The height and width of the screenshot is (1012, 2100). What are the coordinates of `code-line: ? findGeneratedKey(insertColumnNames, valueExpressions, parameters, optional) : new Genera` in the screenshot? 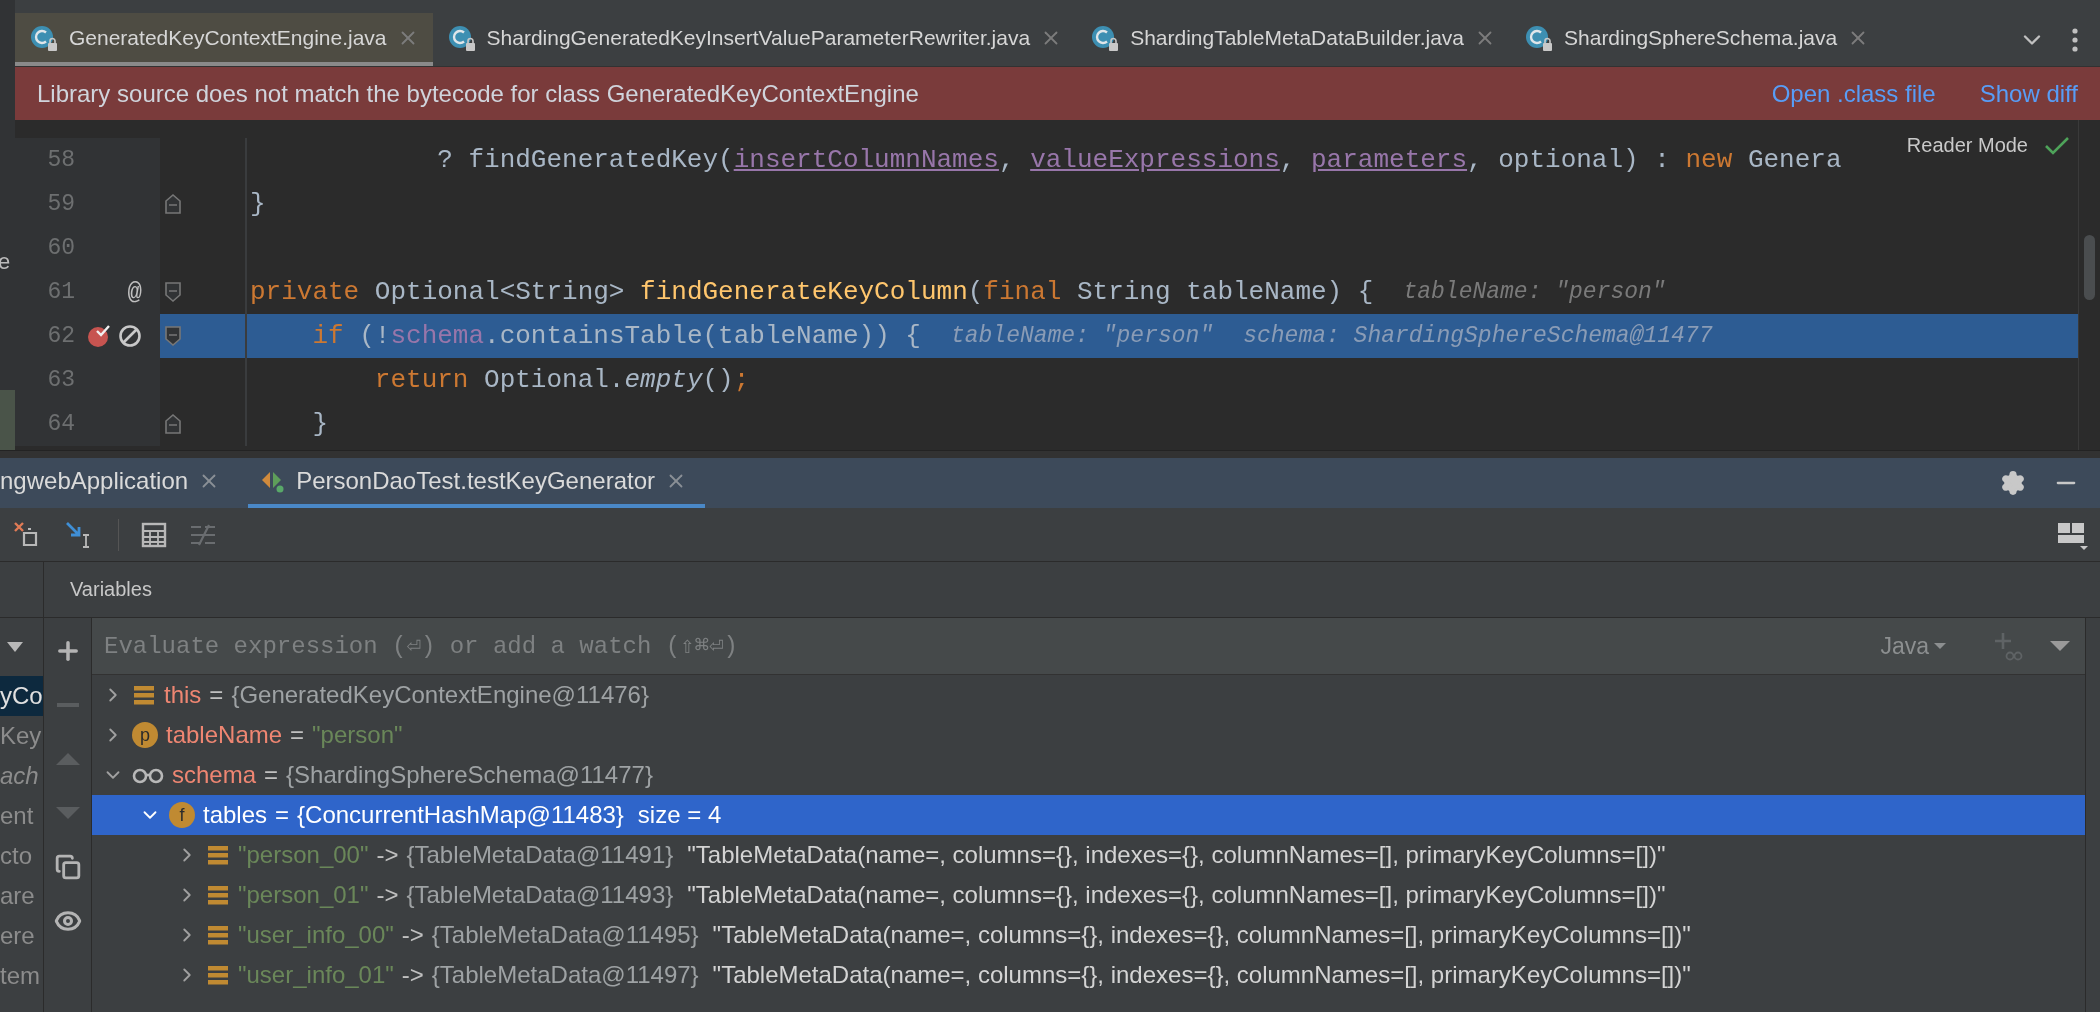 It's located at (1139, 160).